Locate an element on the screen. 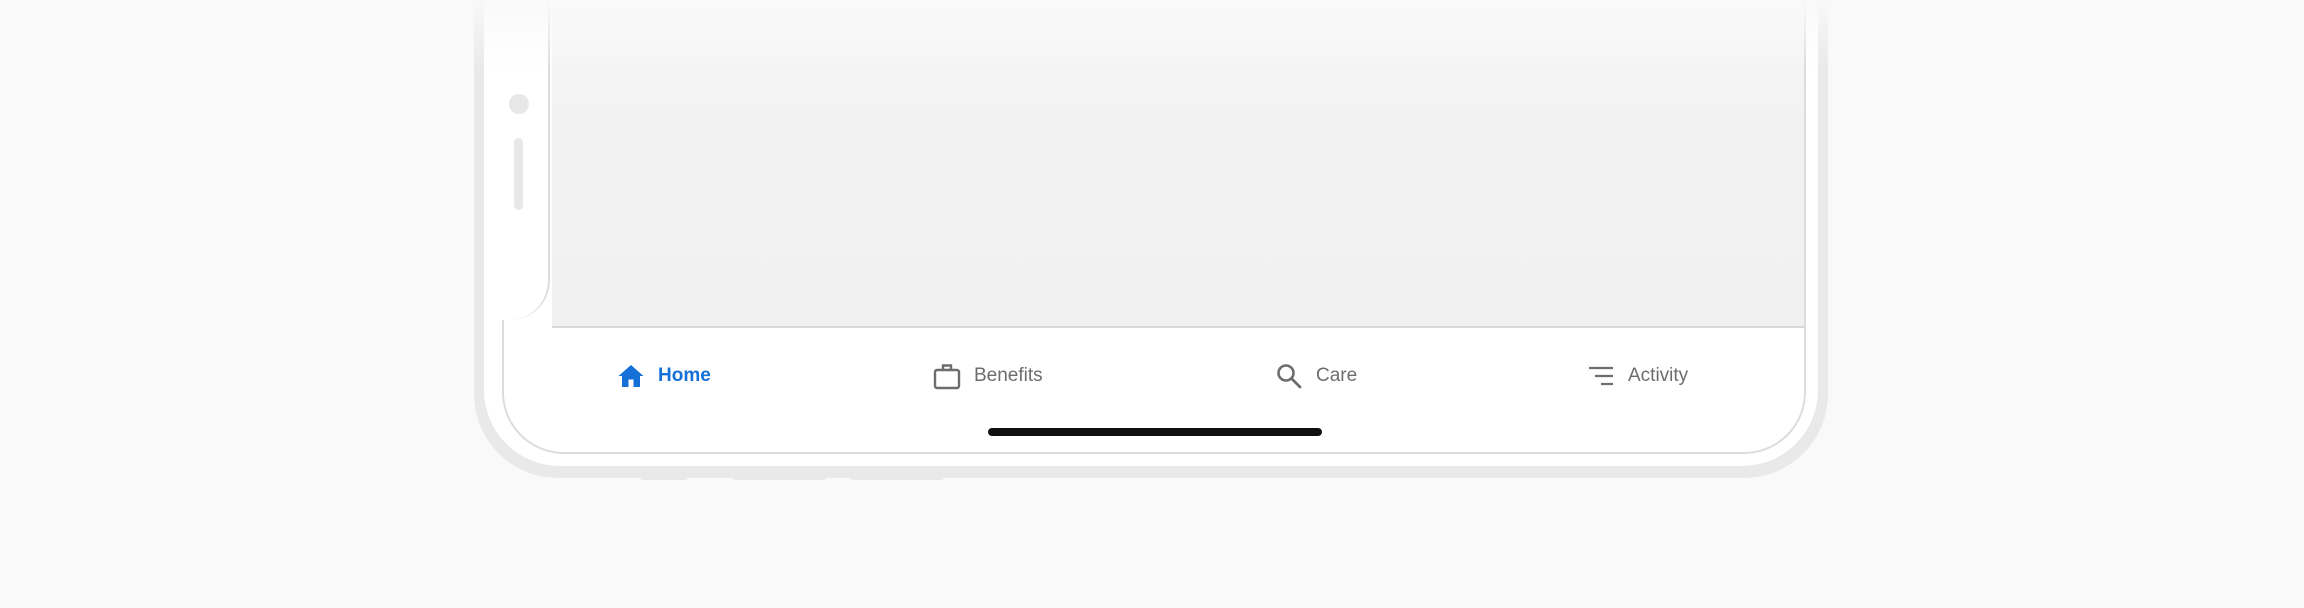  camera-dot is located at coordinates (519, 104).